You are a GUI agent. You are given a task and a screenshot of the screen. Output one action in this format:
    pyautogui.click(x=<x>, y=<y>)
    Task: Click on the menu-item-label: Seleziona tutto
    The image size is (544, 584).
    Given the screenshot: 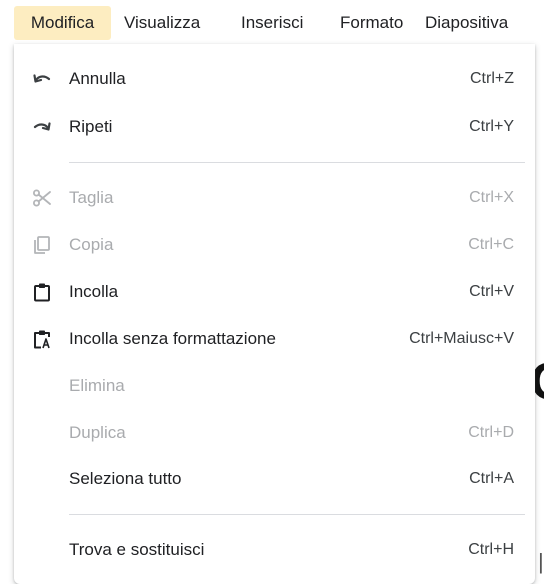 What is the action you would take?
    pyautogui.click(x=125, y=478)
    